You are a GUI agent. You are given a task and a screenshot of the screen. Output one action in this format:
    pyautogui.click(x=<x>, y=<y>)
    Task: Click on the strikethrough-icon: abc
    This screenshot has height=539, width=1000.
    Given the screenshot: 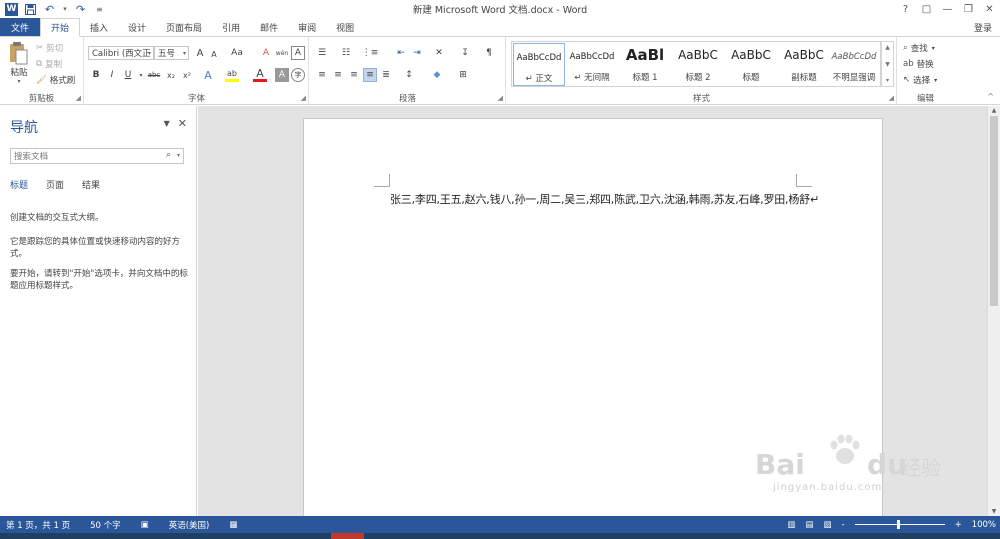 What is the action you would take?
    pyautogui.click(x=154, y=75)
    